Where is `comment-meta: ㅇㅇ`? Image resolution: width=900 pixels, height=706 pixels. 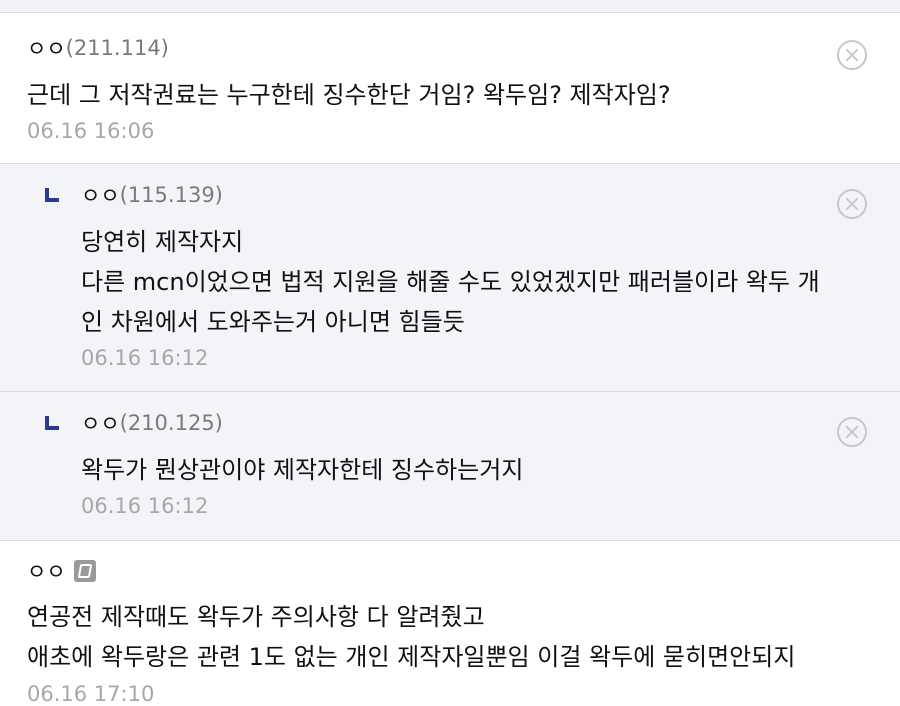 comment-meta: ㅇㅇ is located at coordinates (61, 571).